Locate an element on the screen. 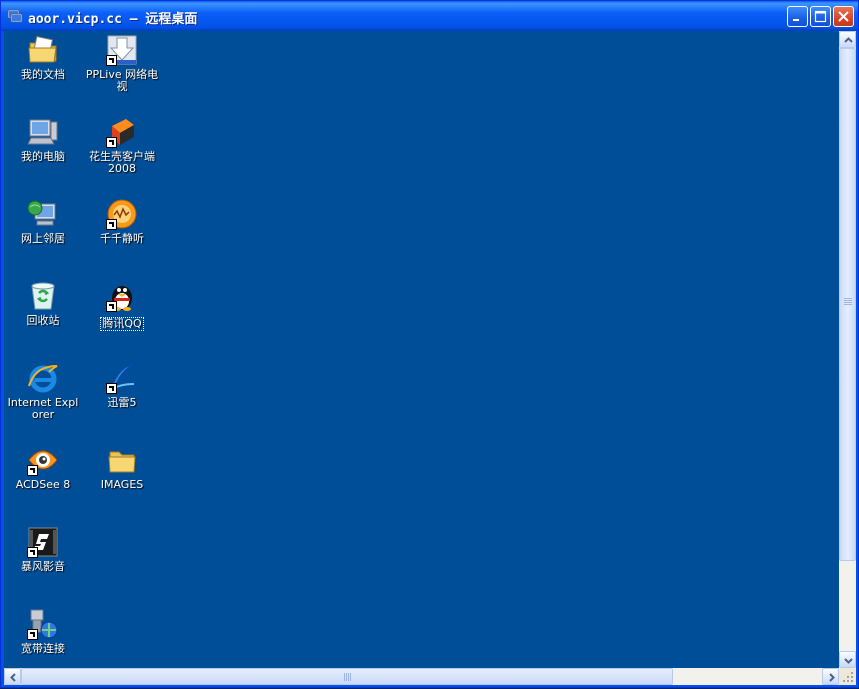  maximize-button is located at coordinates (820, 16).